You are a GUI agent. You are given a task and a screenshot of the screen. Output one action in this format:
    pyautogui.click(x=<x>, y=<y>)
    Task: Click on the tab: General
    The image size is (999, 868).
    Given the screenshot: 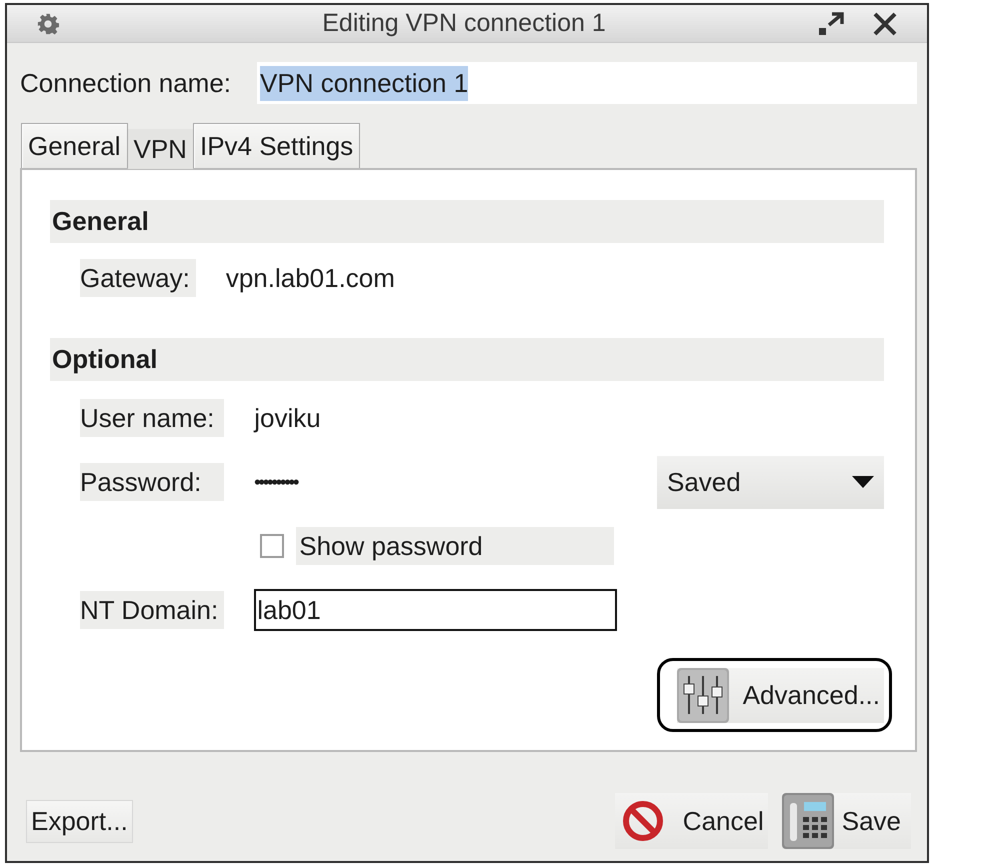 What is the action you would take?
    pyautogui.click(x=74, y=145)
    